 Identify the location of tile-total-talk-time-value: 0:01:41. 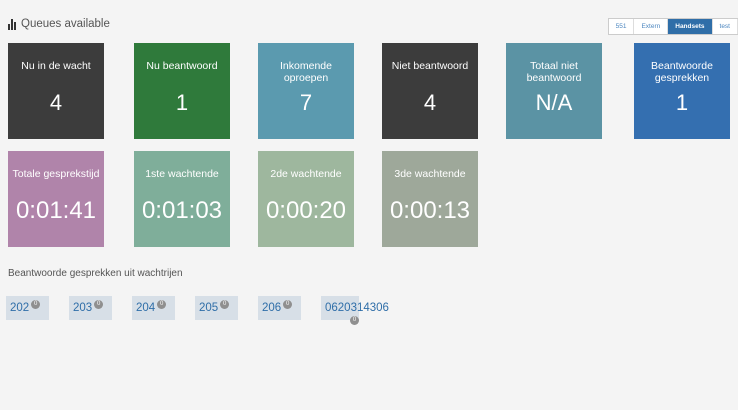
(56, 210).